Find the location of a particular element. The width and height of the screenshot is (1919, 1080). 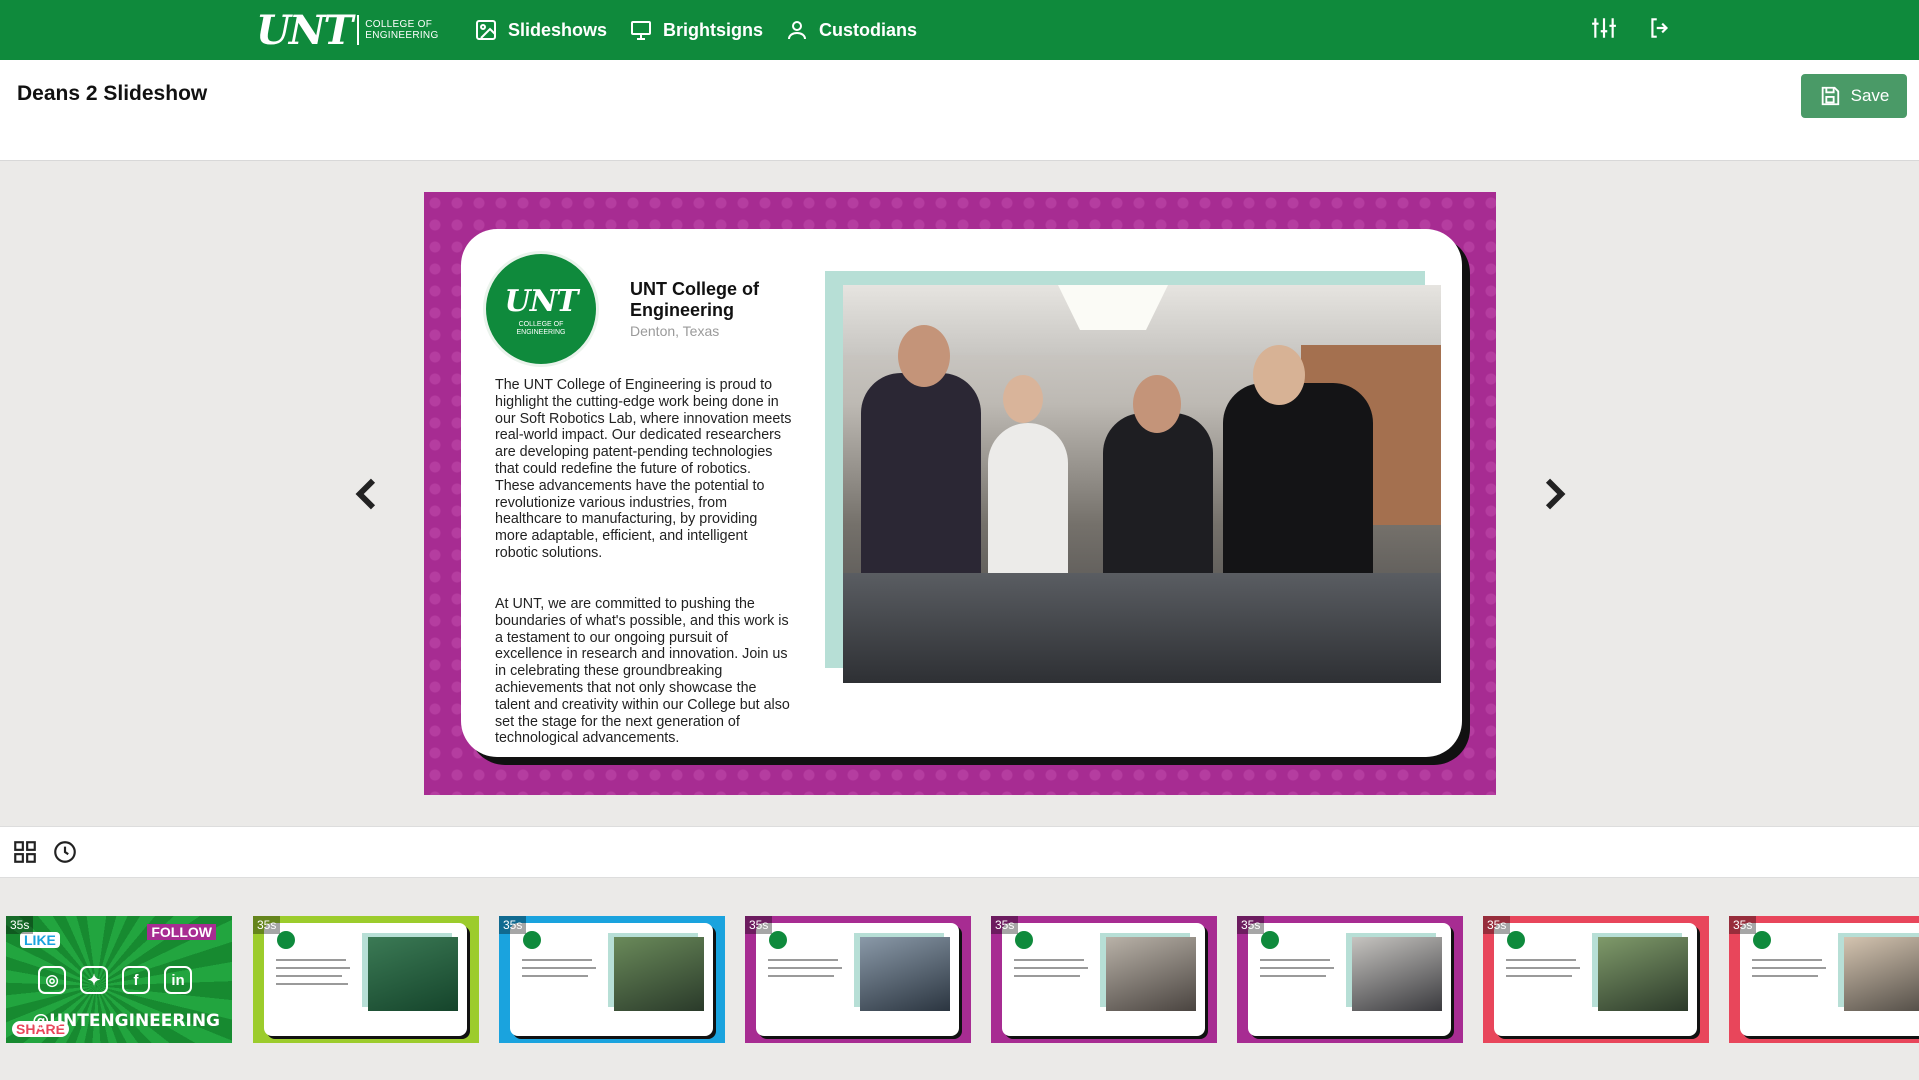

unt-logo: UNT COLLEGE OF ENGINEERING is located at coordinates (347, 30).